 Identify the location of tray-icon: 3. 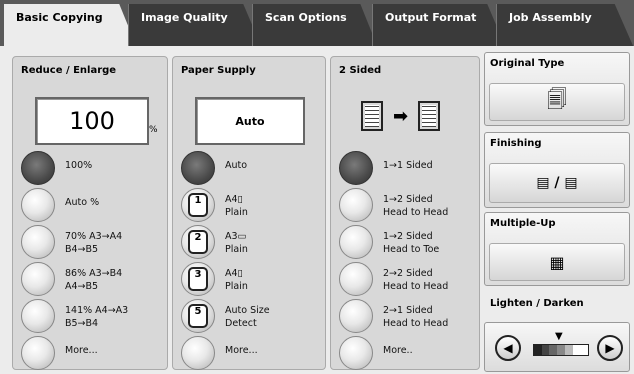
(198, 279).